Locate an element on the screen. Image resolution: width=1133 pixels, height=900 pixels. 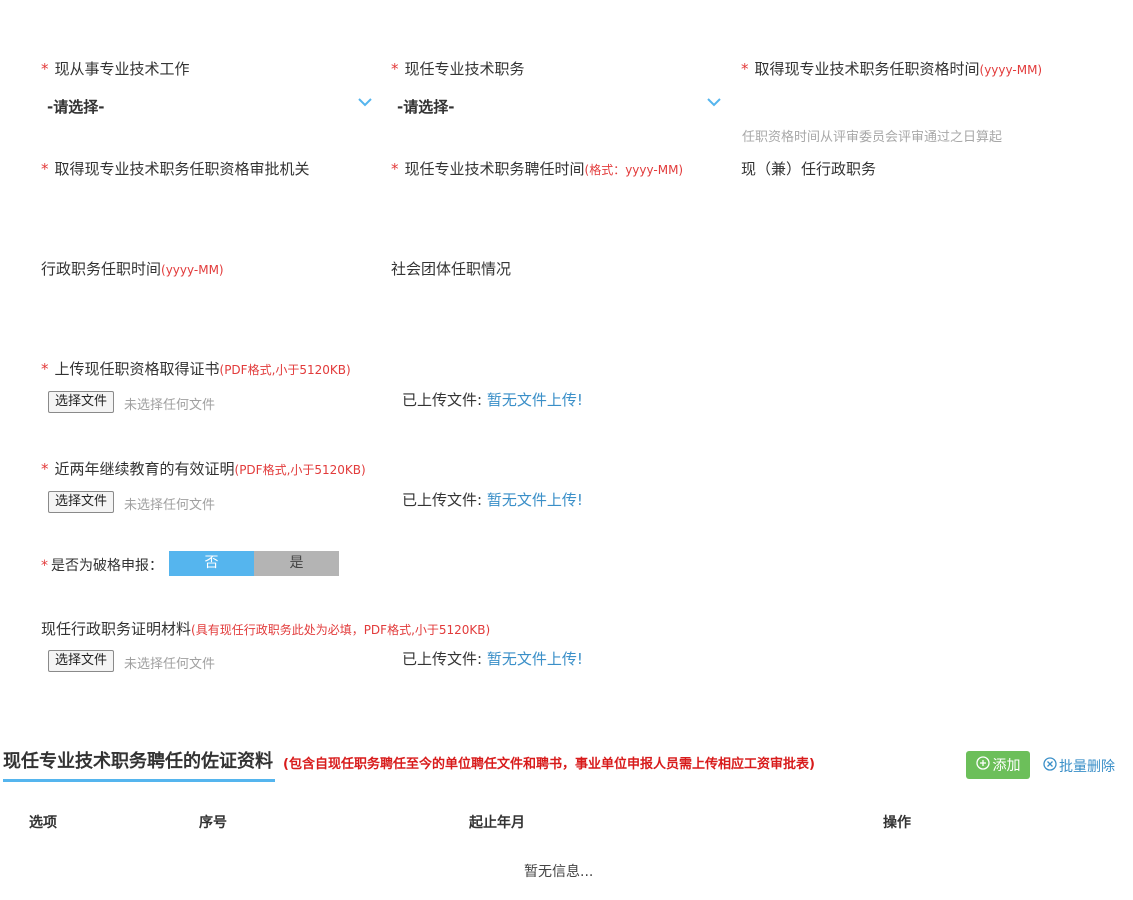
social-post-label: 社会团体任职情况 is located at coordinates (451, 268).